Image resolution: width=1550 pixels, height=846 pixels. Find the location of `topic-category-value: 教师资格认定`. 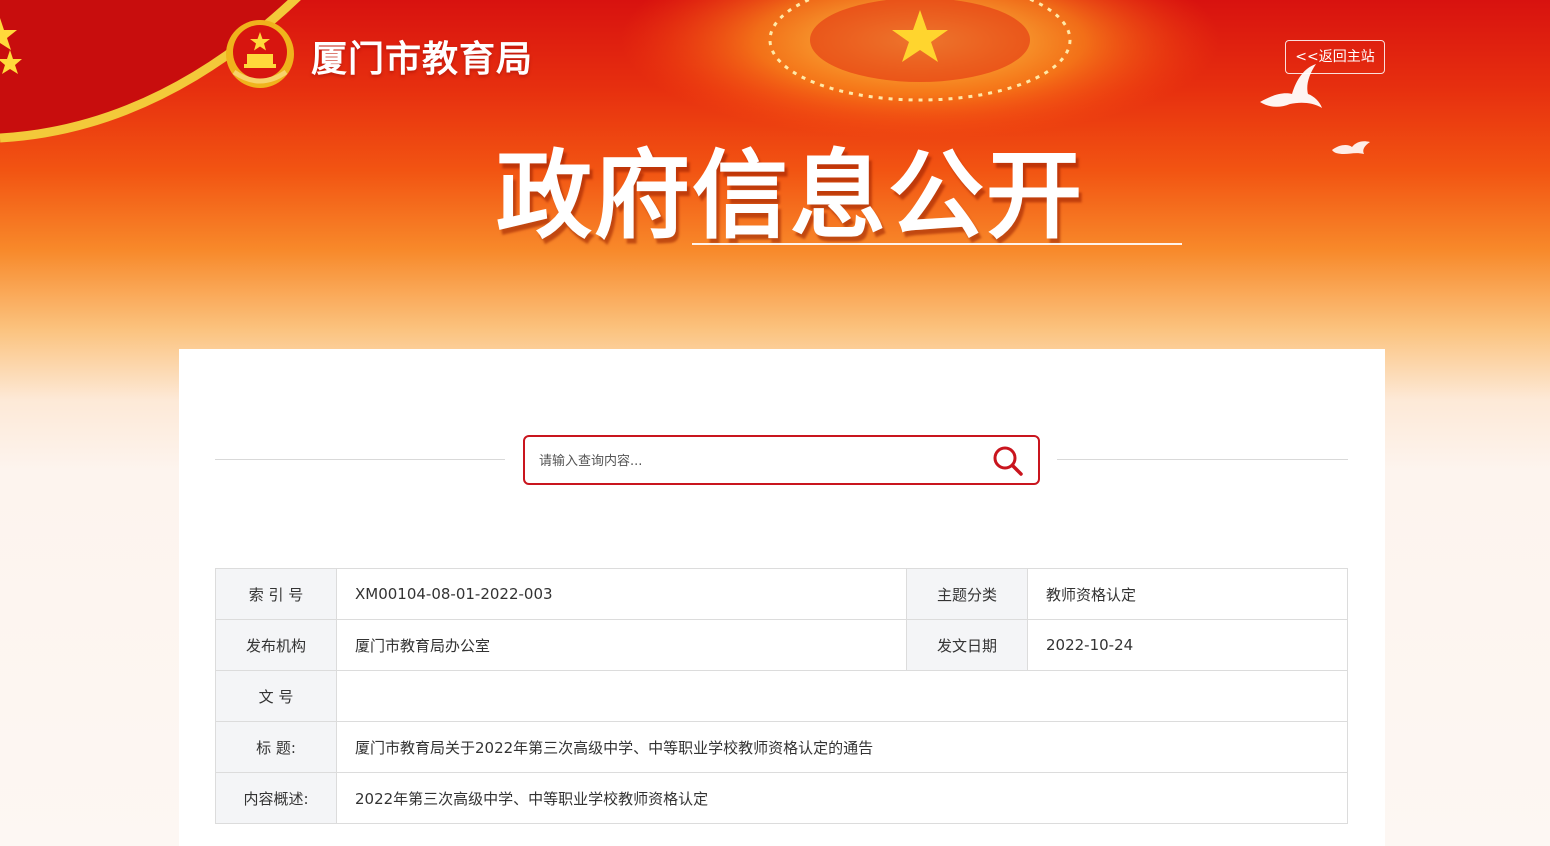

topic-category-value: 教师资格认定 is located at coordinates (1187, 594).